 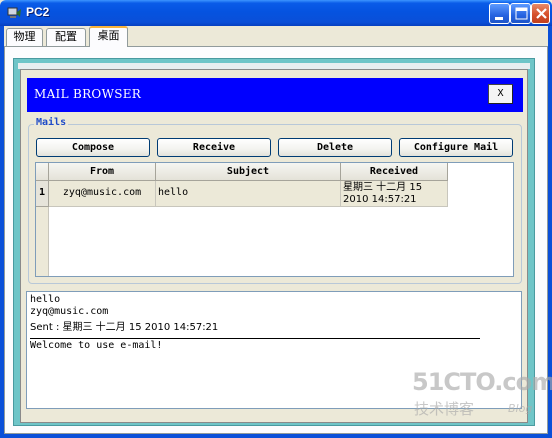 What do you see at coordinates (276, 13) in the screenshot?
I see `window-title-bar: PC2` at bounding box center [276, 13].